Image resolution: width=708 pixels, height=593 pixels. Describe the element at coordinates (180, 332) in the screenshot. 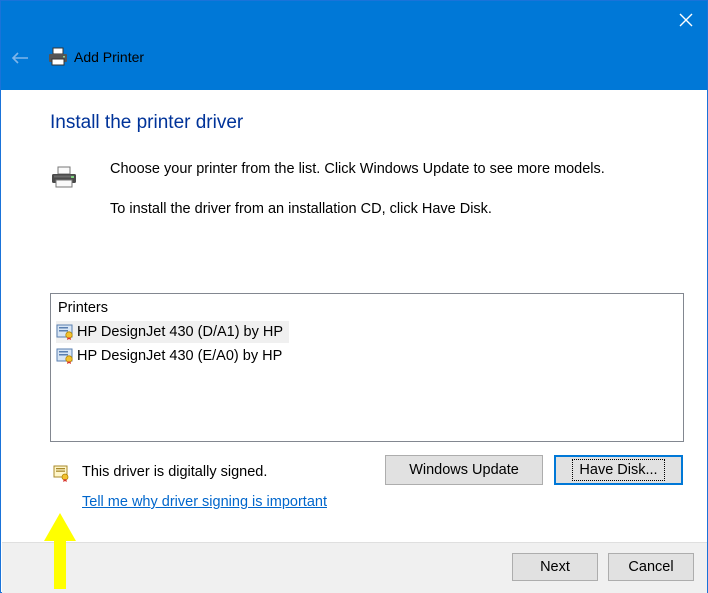

I see `list-item-label: HP DesignJet 430 (D/A1) by HP` at that location.